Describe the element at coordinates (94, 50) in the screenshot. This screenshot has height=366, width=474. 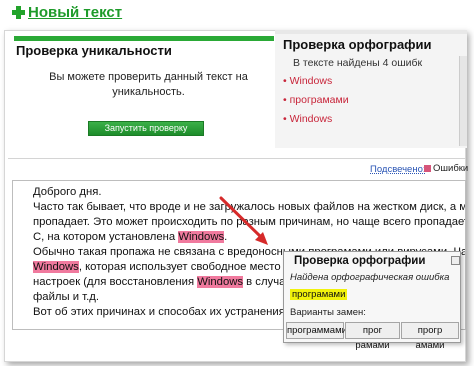
I see `uniqueness-title: Проверка уникальности` at that location.